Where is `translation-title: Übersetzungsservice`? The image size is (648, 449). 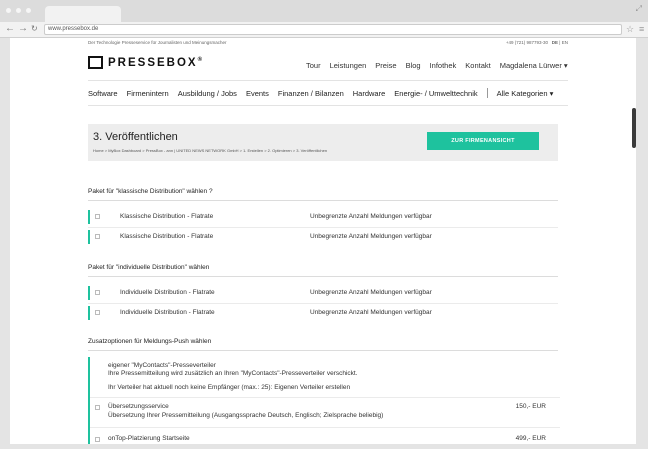
translation-title: Übersetzungsservice is located at coordinates (138, 406).